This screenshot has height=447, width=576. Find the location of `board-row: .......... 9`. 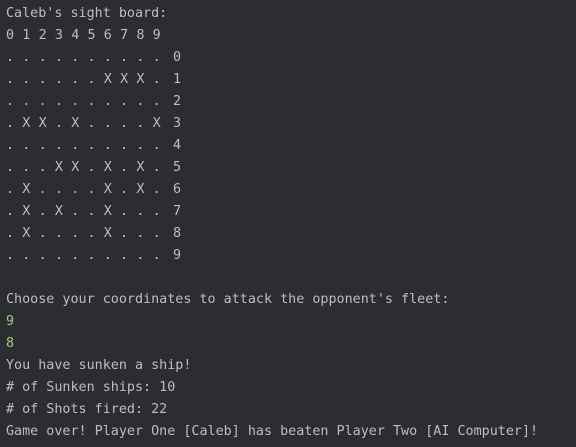

board-row: .......... 9 is located at coordinates (291, 256).